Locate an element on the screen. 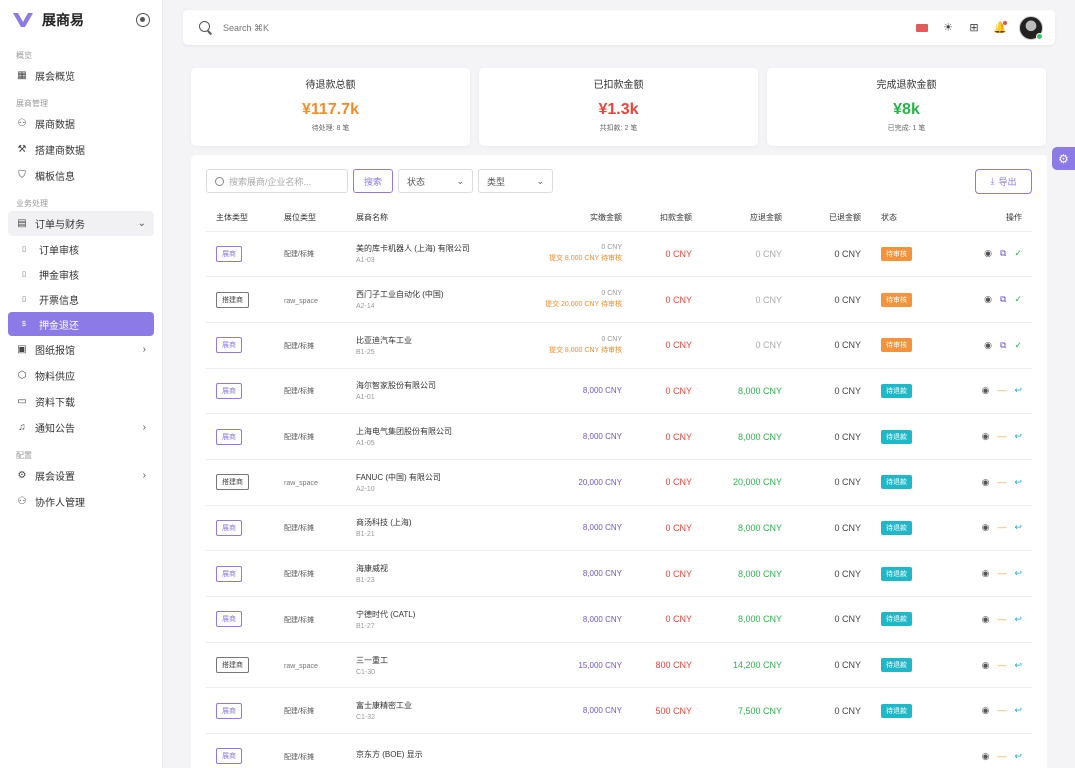  sidebar-item: ⚙ 展会设置 › is located at coordinates (81, 475).